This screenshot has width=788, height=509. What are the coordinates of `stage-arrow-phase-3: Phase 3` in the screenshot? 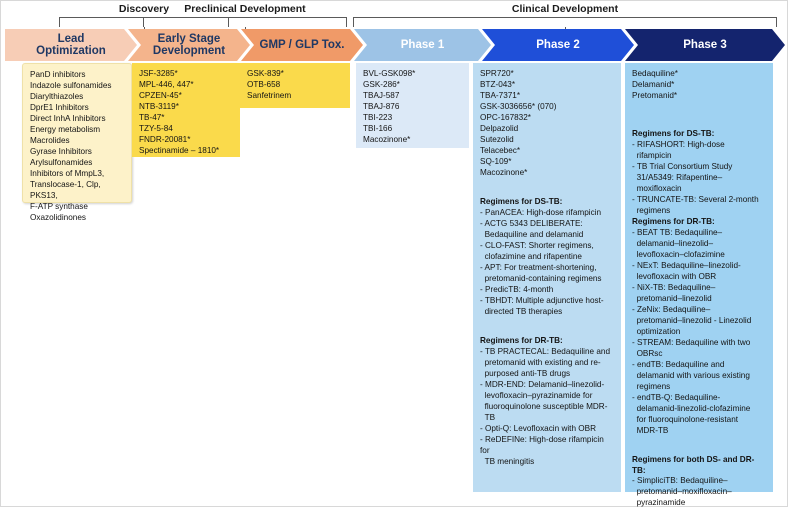 It's located at (705, 45).